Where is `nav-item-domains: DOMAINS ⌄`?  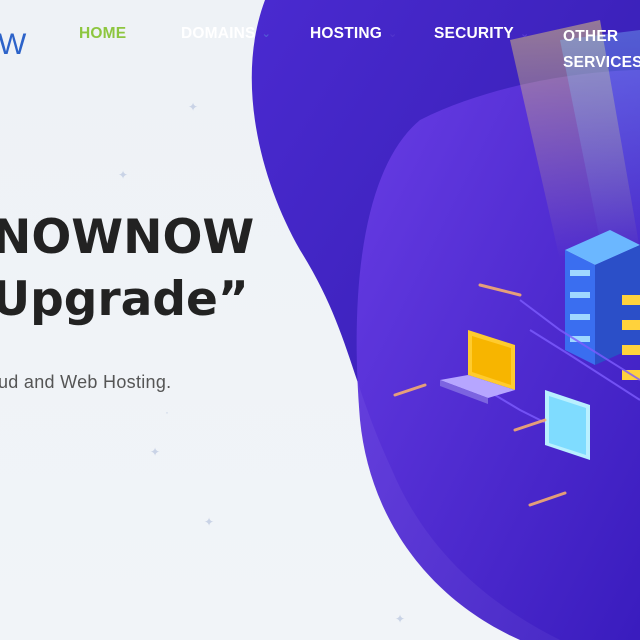
nav-item-domains: DOMAINS ⌄ is located at coordinates (226, 34).